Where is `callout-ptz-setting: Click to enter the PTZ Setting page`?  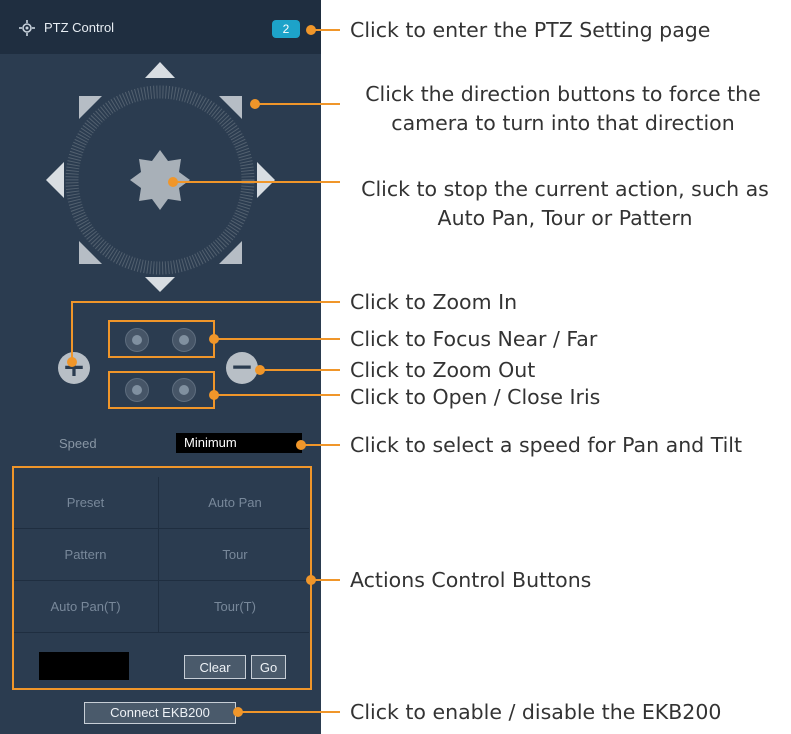
callout-ptz-setting: Click to enter the PTZ Setting page is located at coordinates (530, 30).